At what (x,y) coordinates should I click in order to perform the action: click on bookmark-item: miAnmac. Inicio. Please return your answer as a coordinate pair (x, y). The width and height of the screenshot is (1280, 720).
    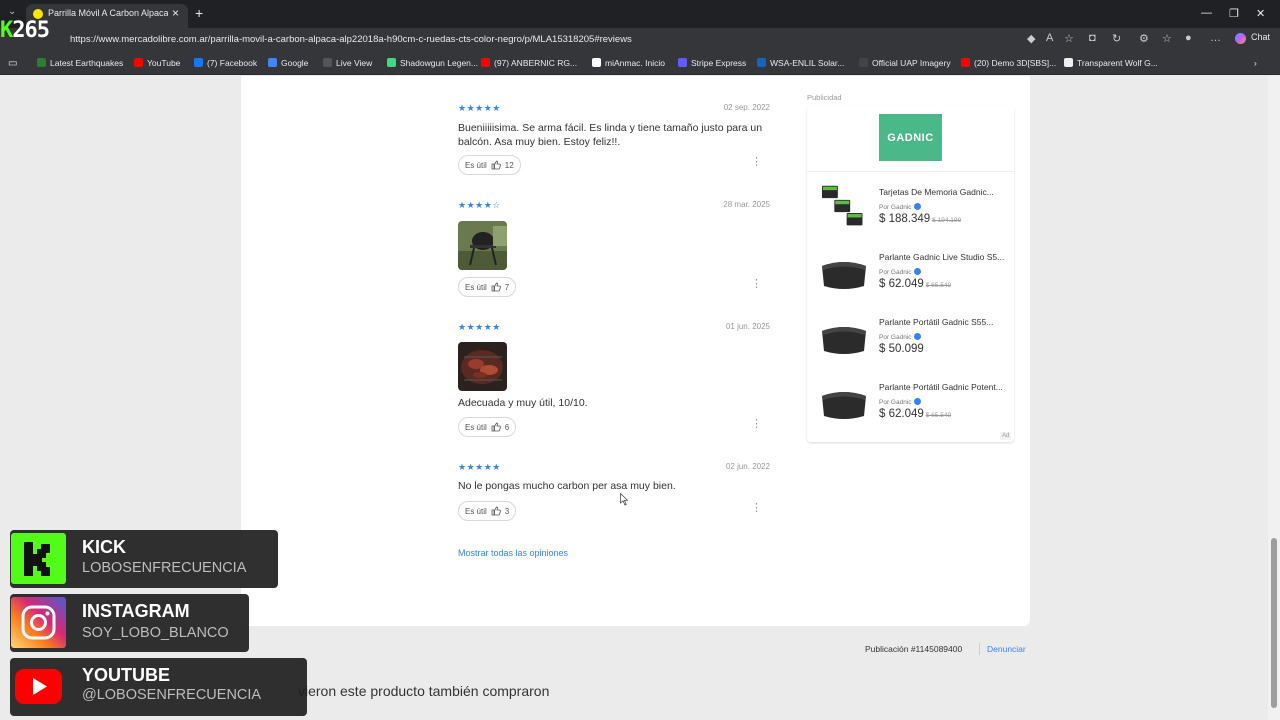
    Looking at the image, I should click on (628, 63).